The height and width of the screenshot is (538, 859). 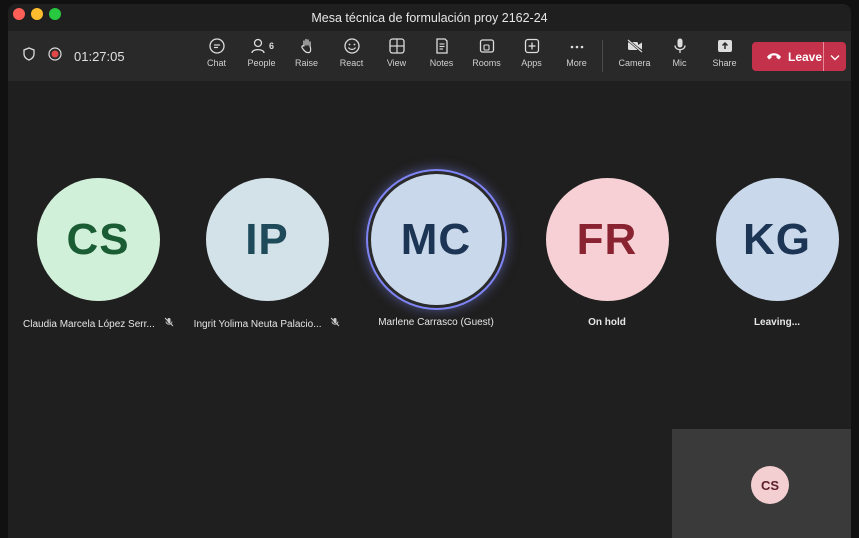 I want to click on people-icon: 6, so click(x=261, y=46).